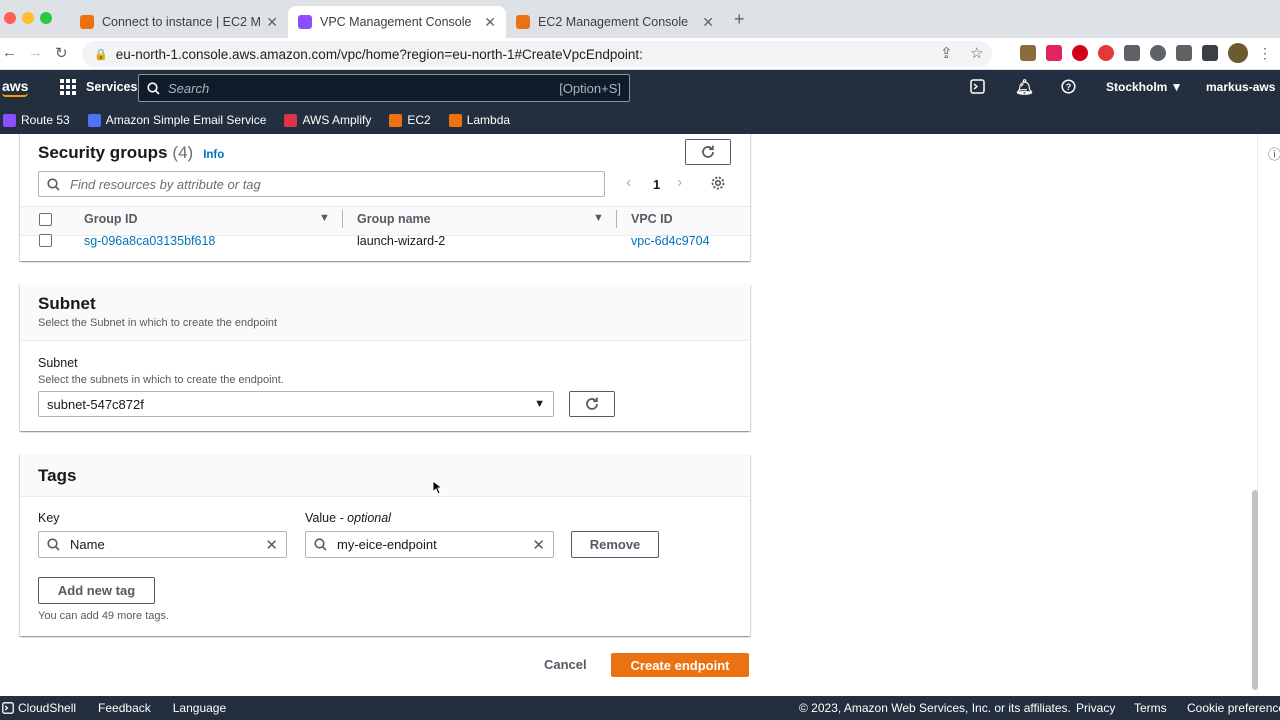 This screenshot has height=720, width=1280. I want to click on cloudshell-footer-button: CloudShell, so click(39, 708).